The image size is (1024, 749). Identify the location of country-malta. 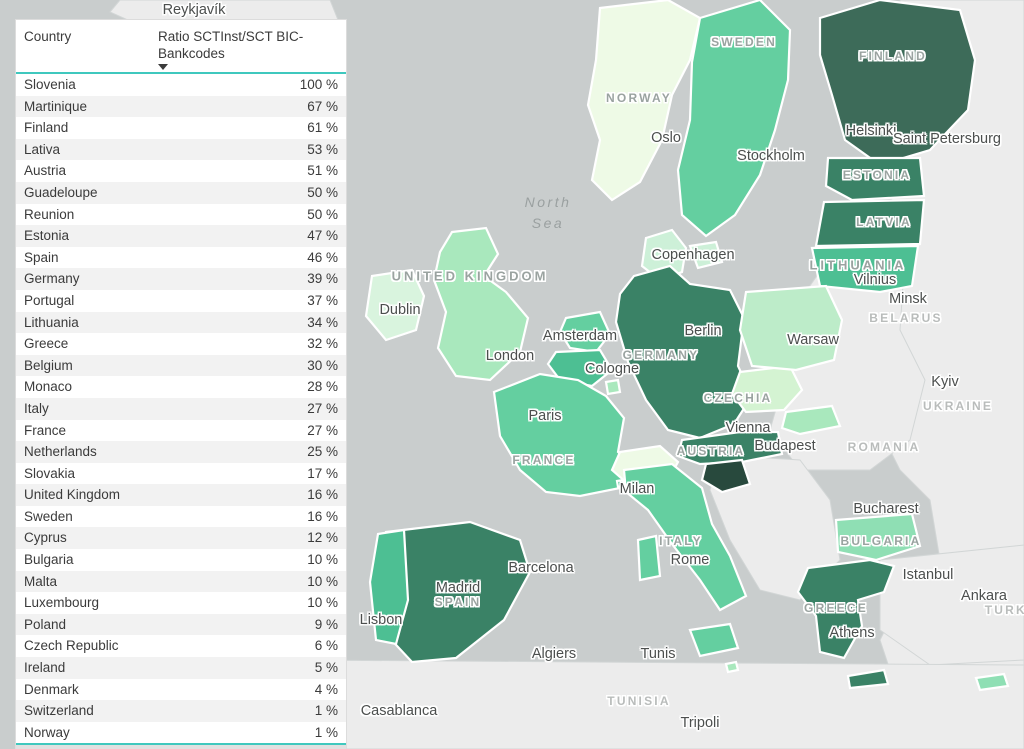
(732, 667).